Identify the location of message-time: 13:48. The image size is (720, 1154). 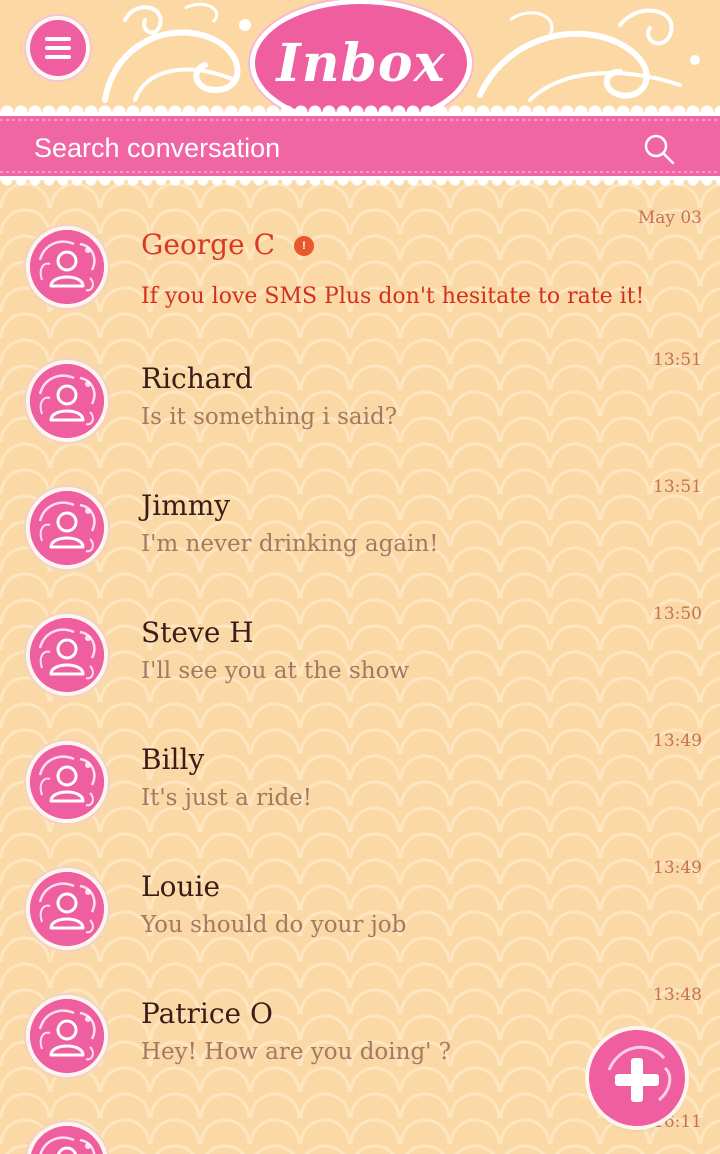
(677, 995).